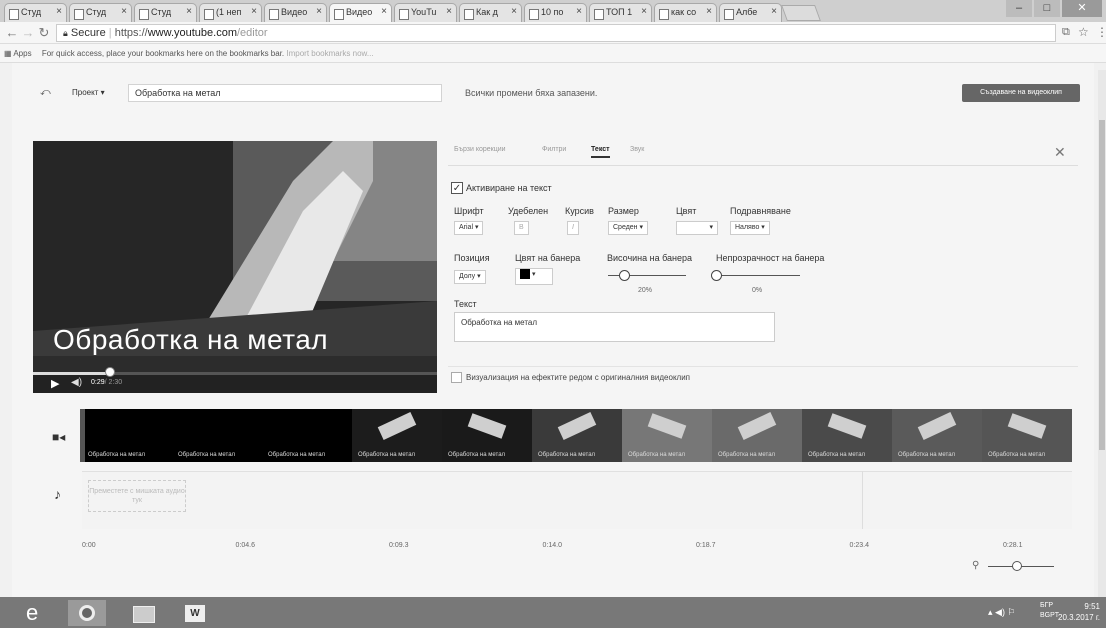 The image size is (1106, 628). I want to click on close-panel-icon: ✕, so click(1060, 152).